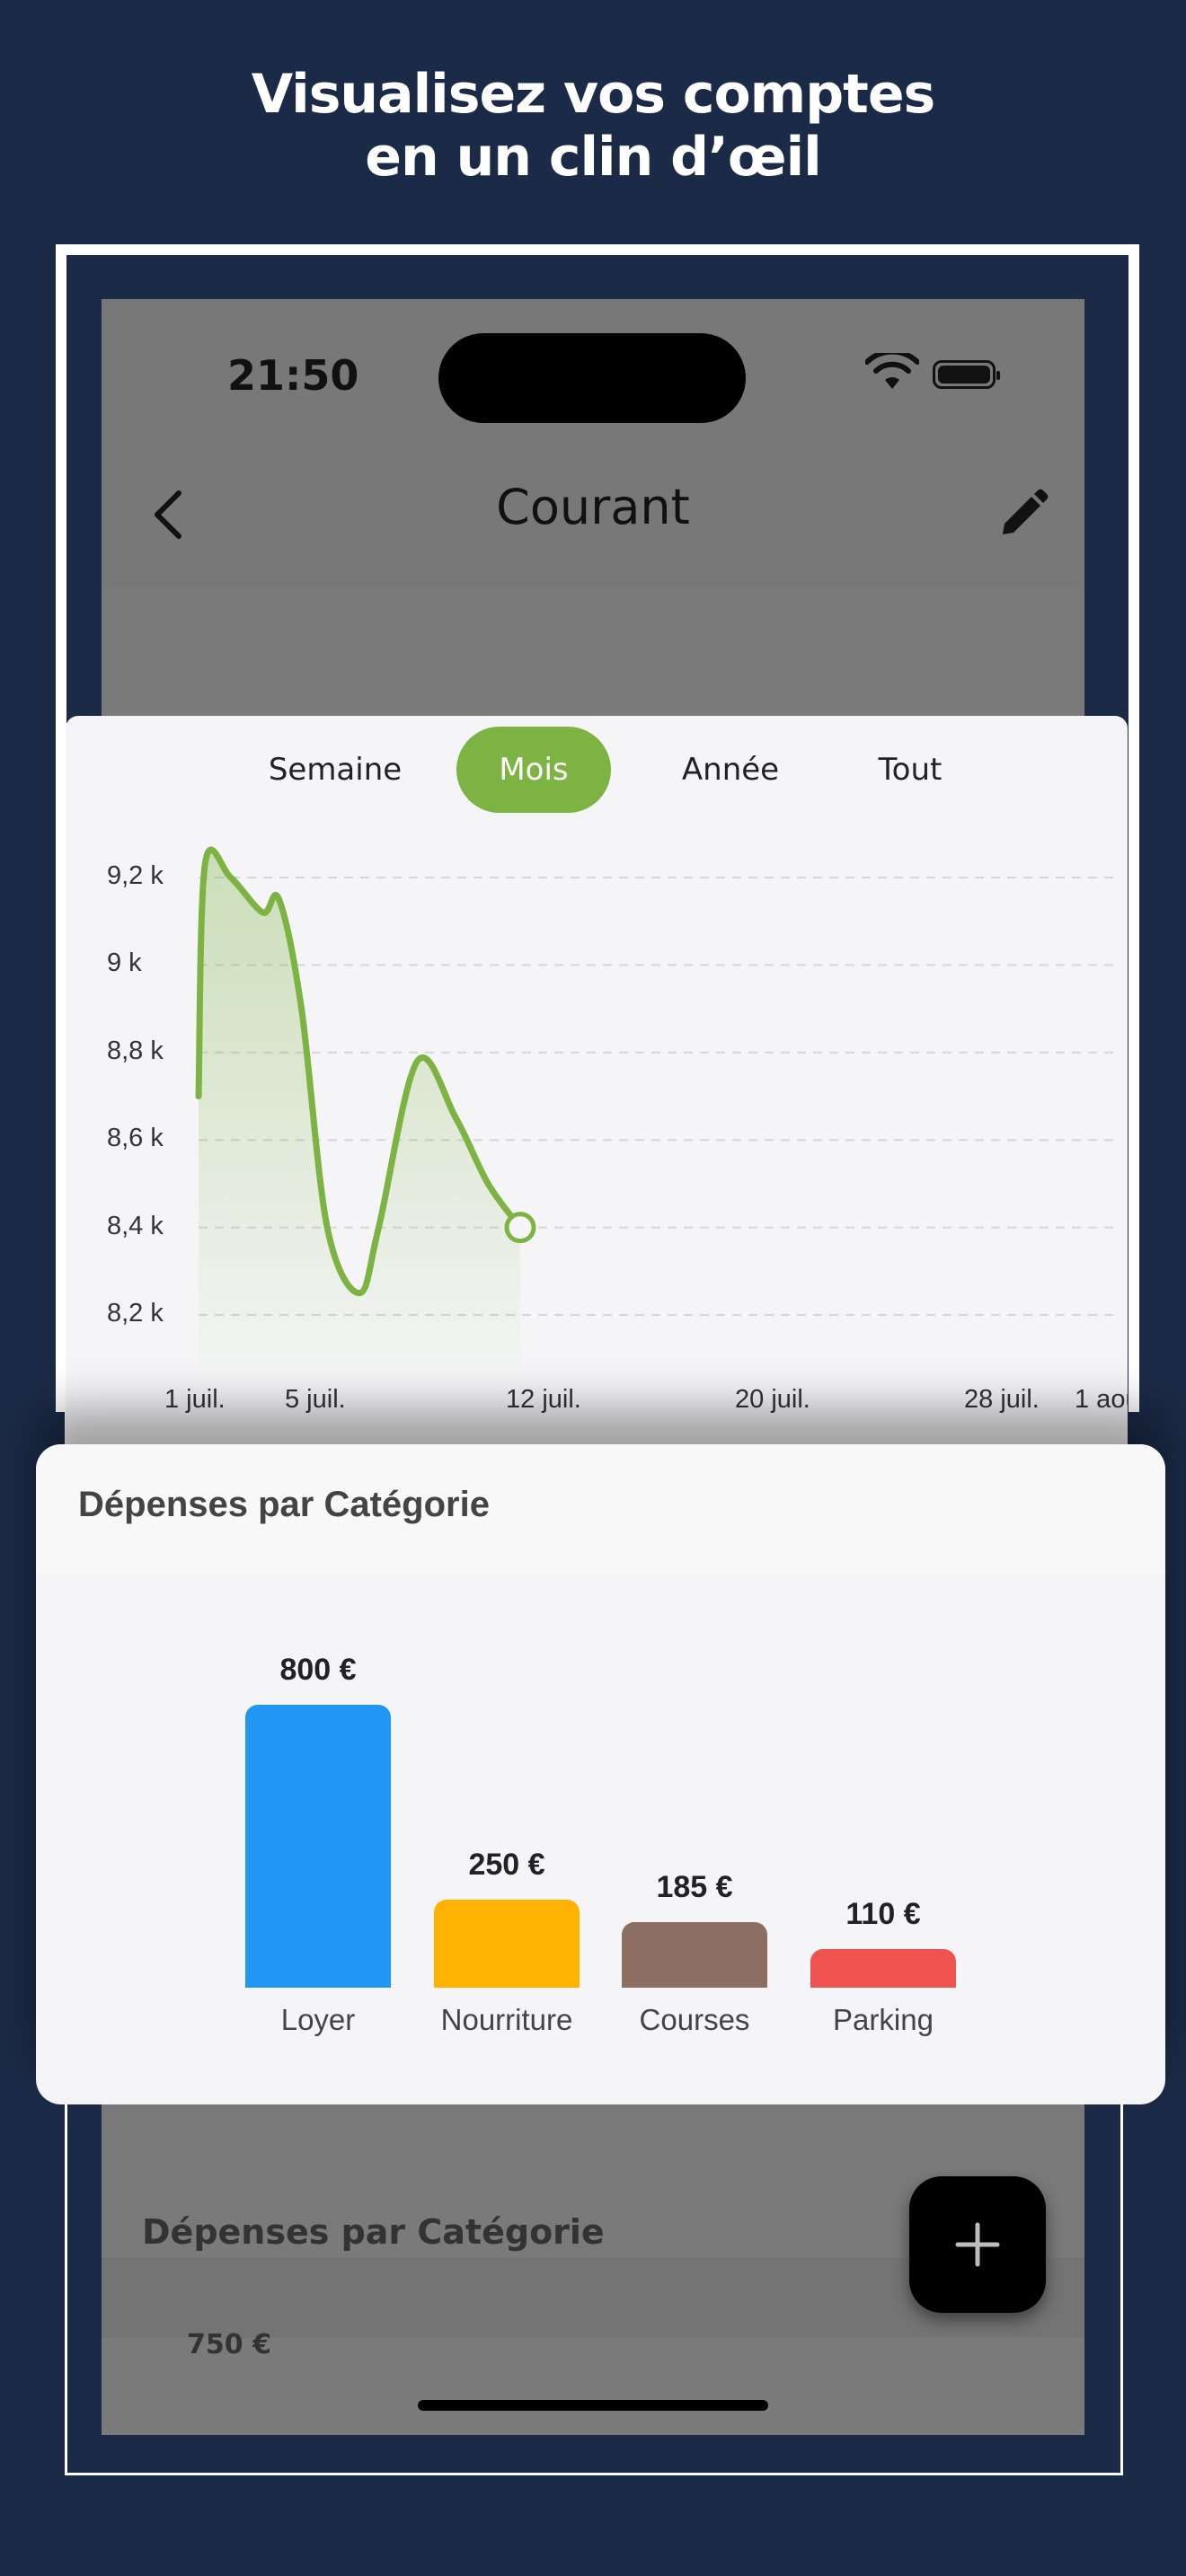  Describe the element at coordinates (1022, 515) in the screenshot. I see `edit-pencil-icon` at that location.